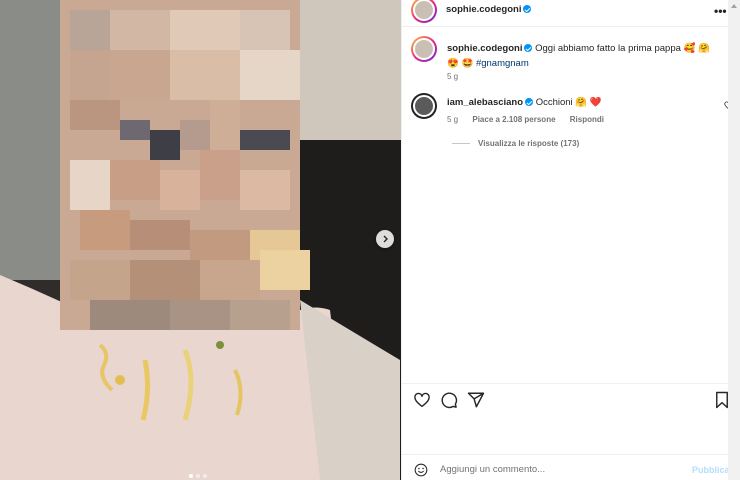  What do you see at coordinates (529, 143) in the screenshot?
I see `view-replies-label: Visualizza le risposte (173)` at bounding box center [529, 143].